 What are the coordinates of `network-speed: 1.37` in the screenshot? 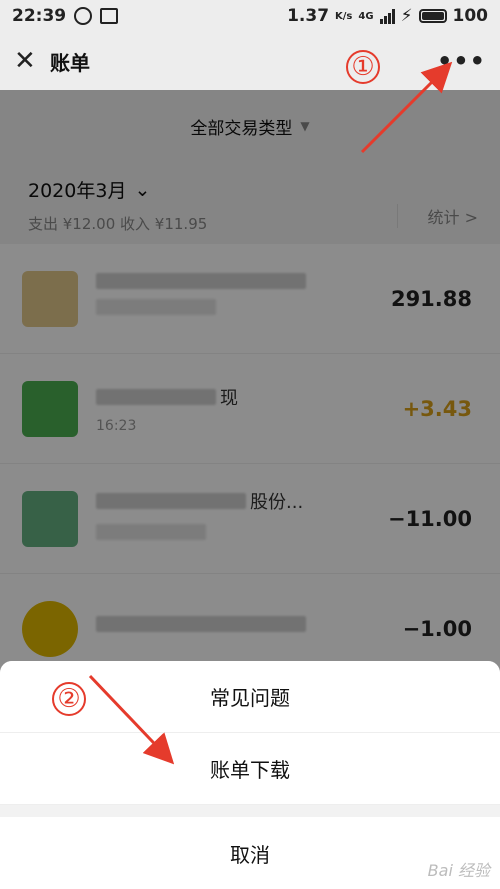 It's located at (308, 16).